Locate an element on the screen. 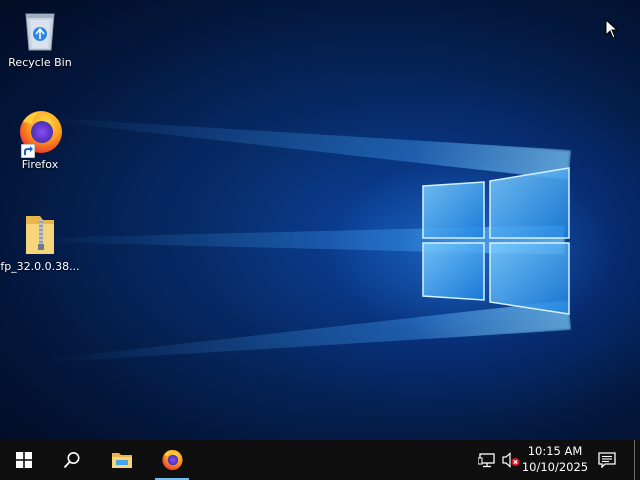 This screenshot has height=480, width=640. start-button is located at coordinates (24, 460).